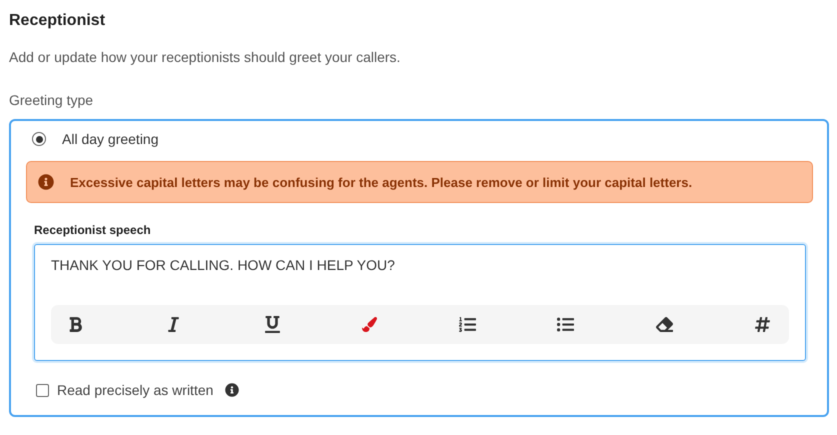 The height and width of the screenshot is (435, 837). Describe the element at coordinates (370, 324) in the screenshot. I see `paintbrush-icon` at that location.